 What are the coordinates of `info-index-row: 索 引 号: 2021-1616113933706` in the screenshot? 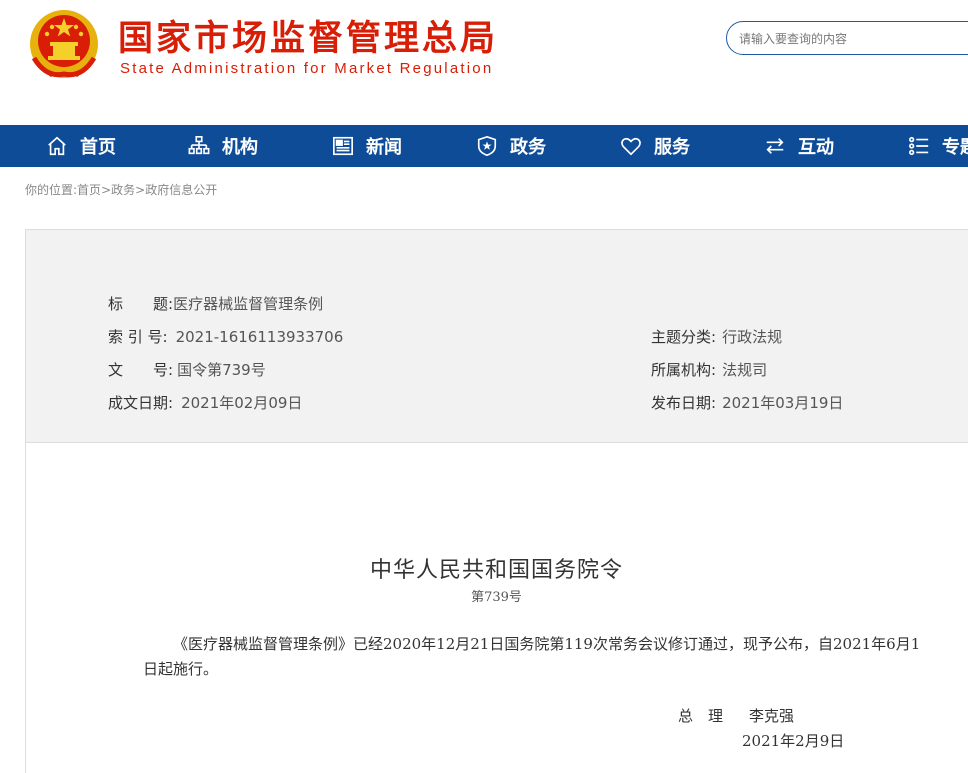 It's located at (225, 336).